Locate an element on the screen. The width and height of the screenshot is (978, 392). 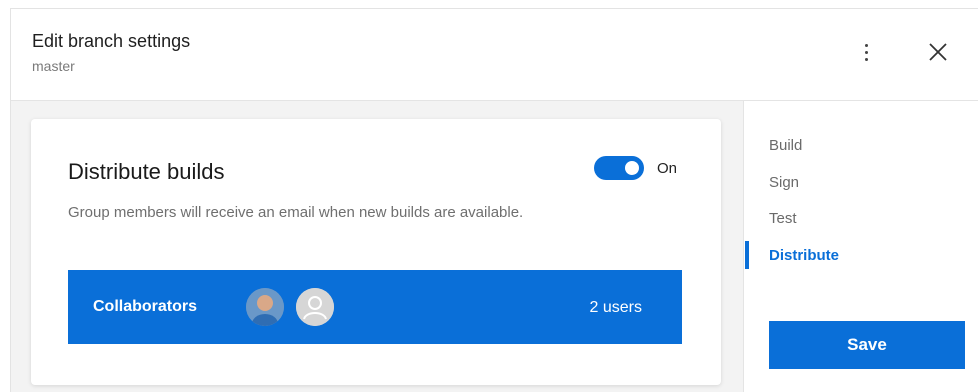
close-button is located at coordinates (938, 52).